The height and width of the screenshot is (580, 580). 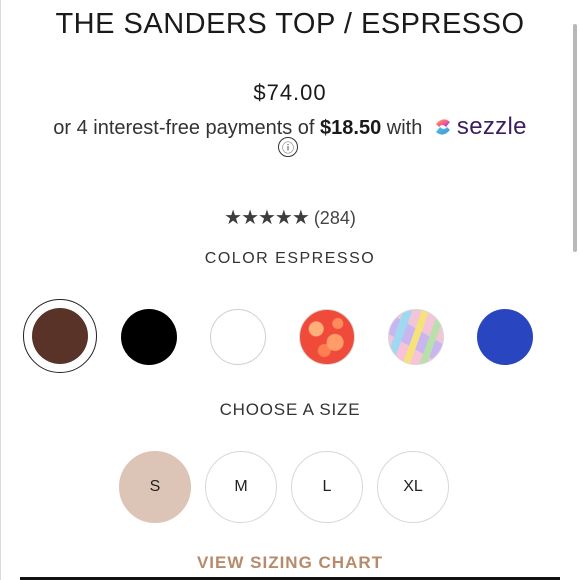 What do you see at coordinates (237, 258) in the screenshot?
I see `color-label-prefix: COLOR` at bounding box center [237, 258].